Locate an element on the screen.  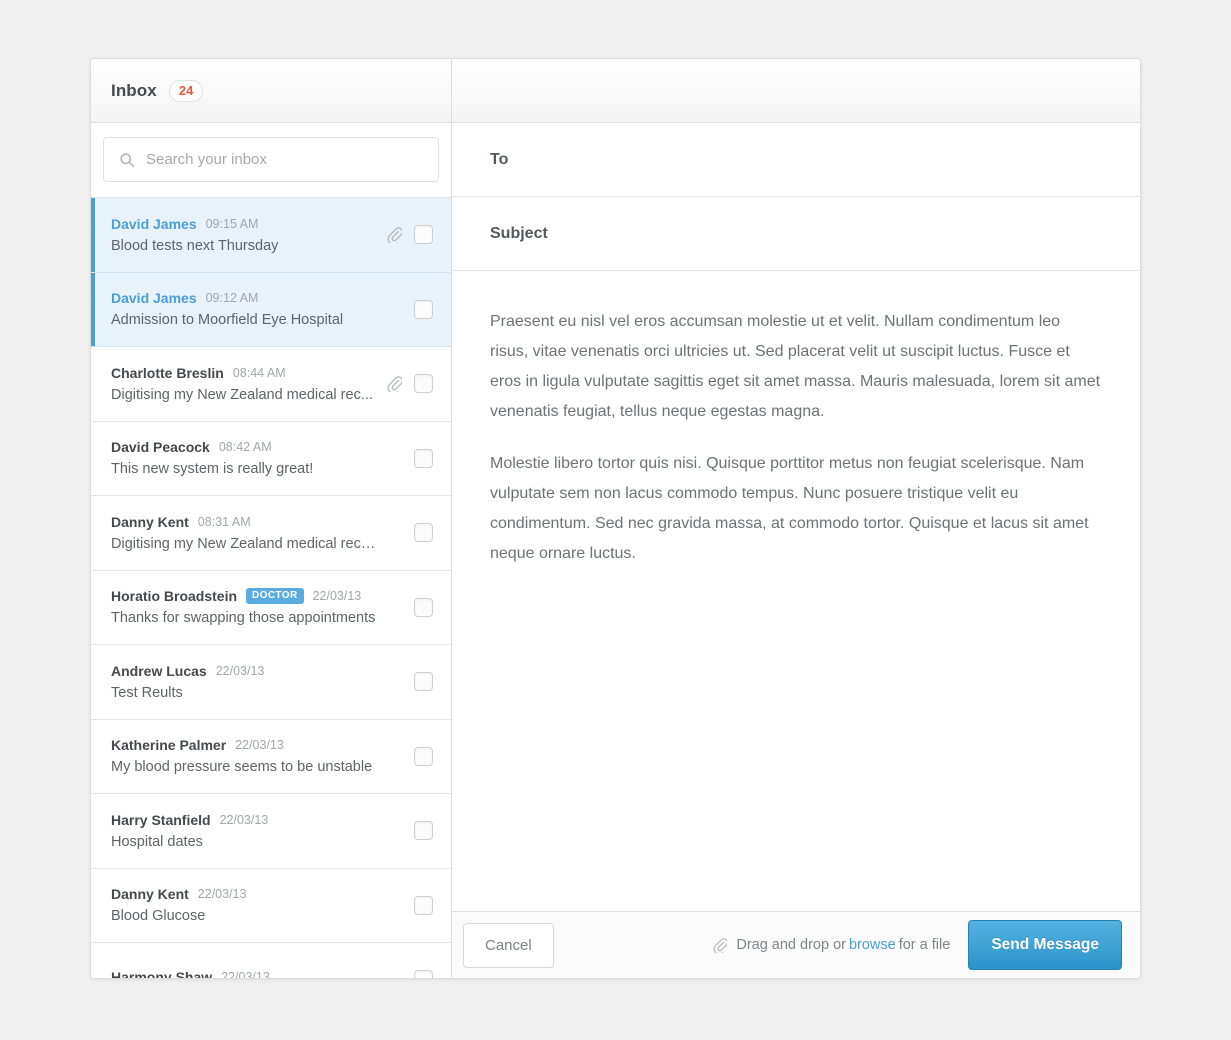
mail-sender-name: Katherine Palmer is located at coordinates (169, 745).